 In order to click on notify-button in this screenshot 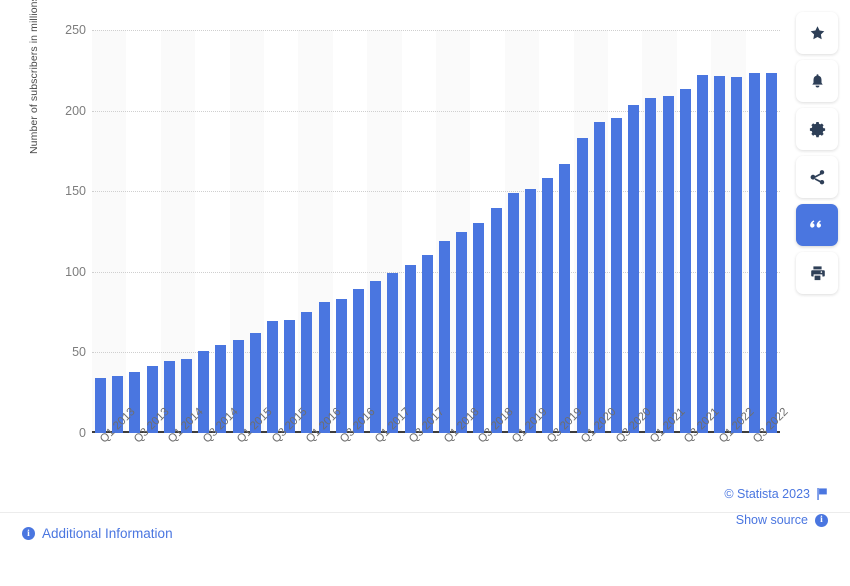, I will do `click(817, 81)`.